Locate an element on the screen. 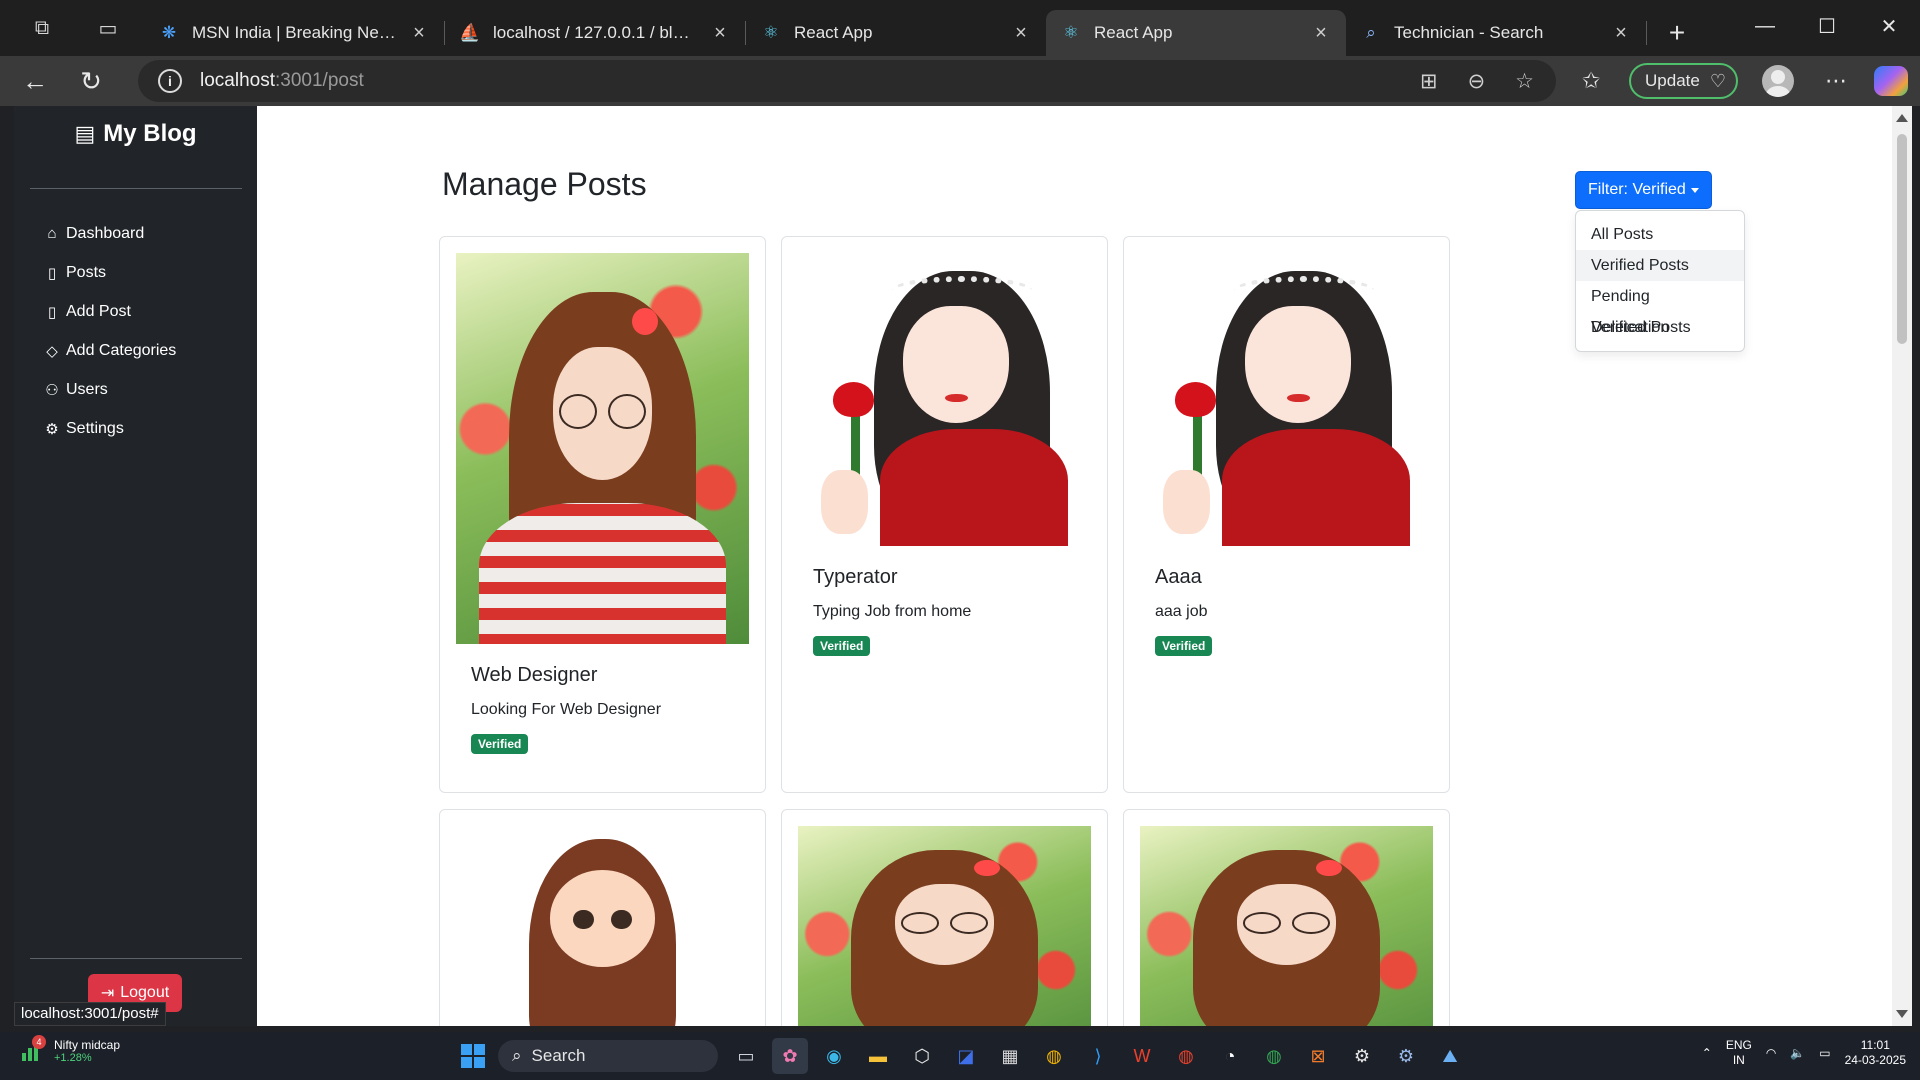  filter-option-all-posts: All Posts is located at coordinates (1660, 234).